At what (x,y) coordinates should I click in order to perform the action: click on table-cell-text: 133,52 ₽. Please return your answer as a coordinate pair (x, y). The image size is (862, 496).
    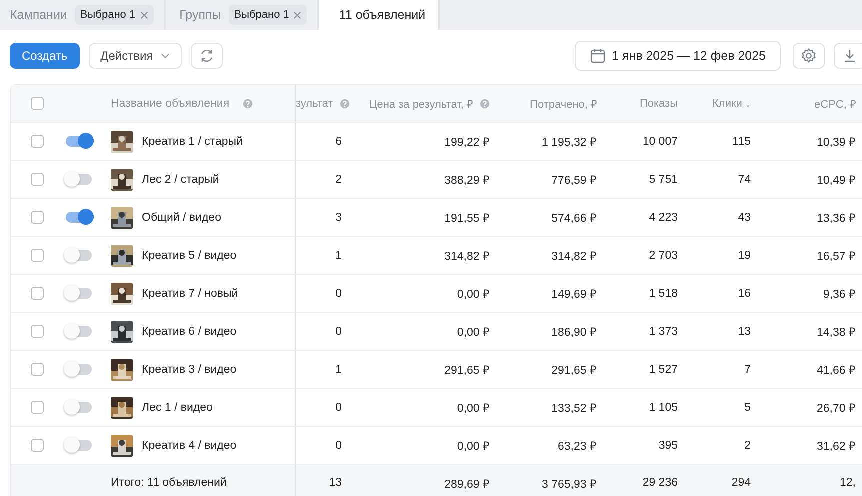
    Looking at the image, I should click on (574, 408).